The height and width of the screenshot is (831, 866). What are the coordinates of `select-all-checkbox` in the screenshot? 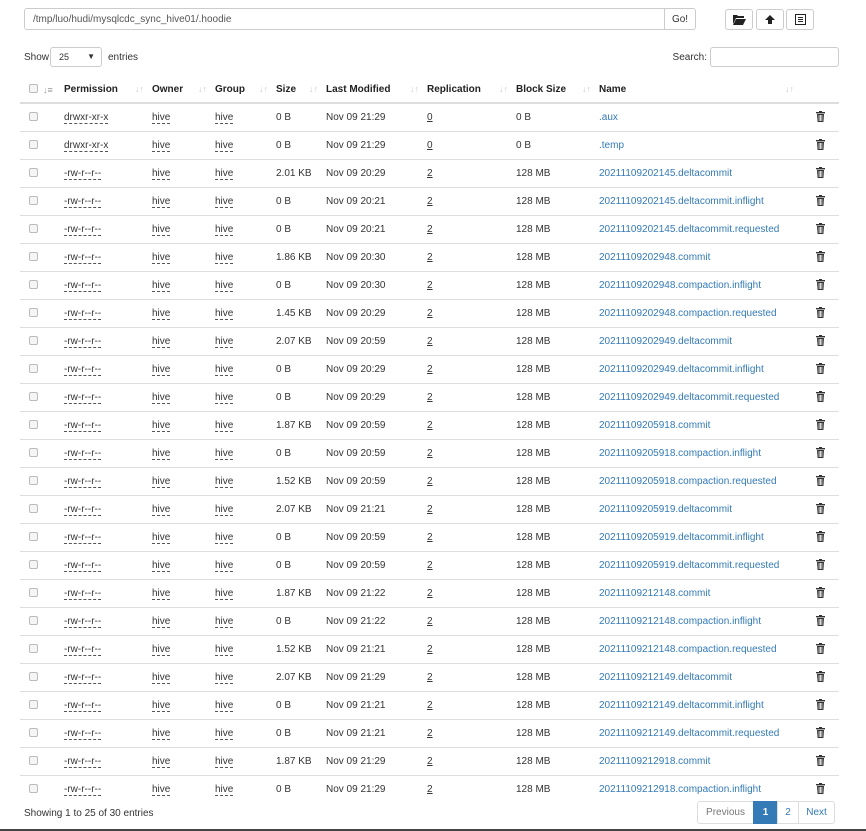 It's located at (33, 88).